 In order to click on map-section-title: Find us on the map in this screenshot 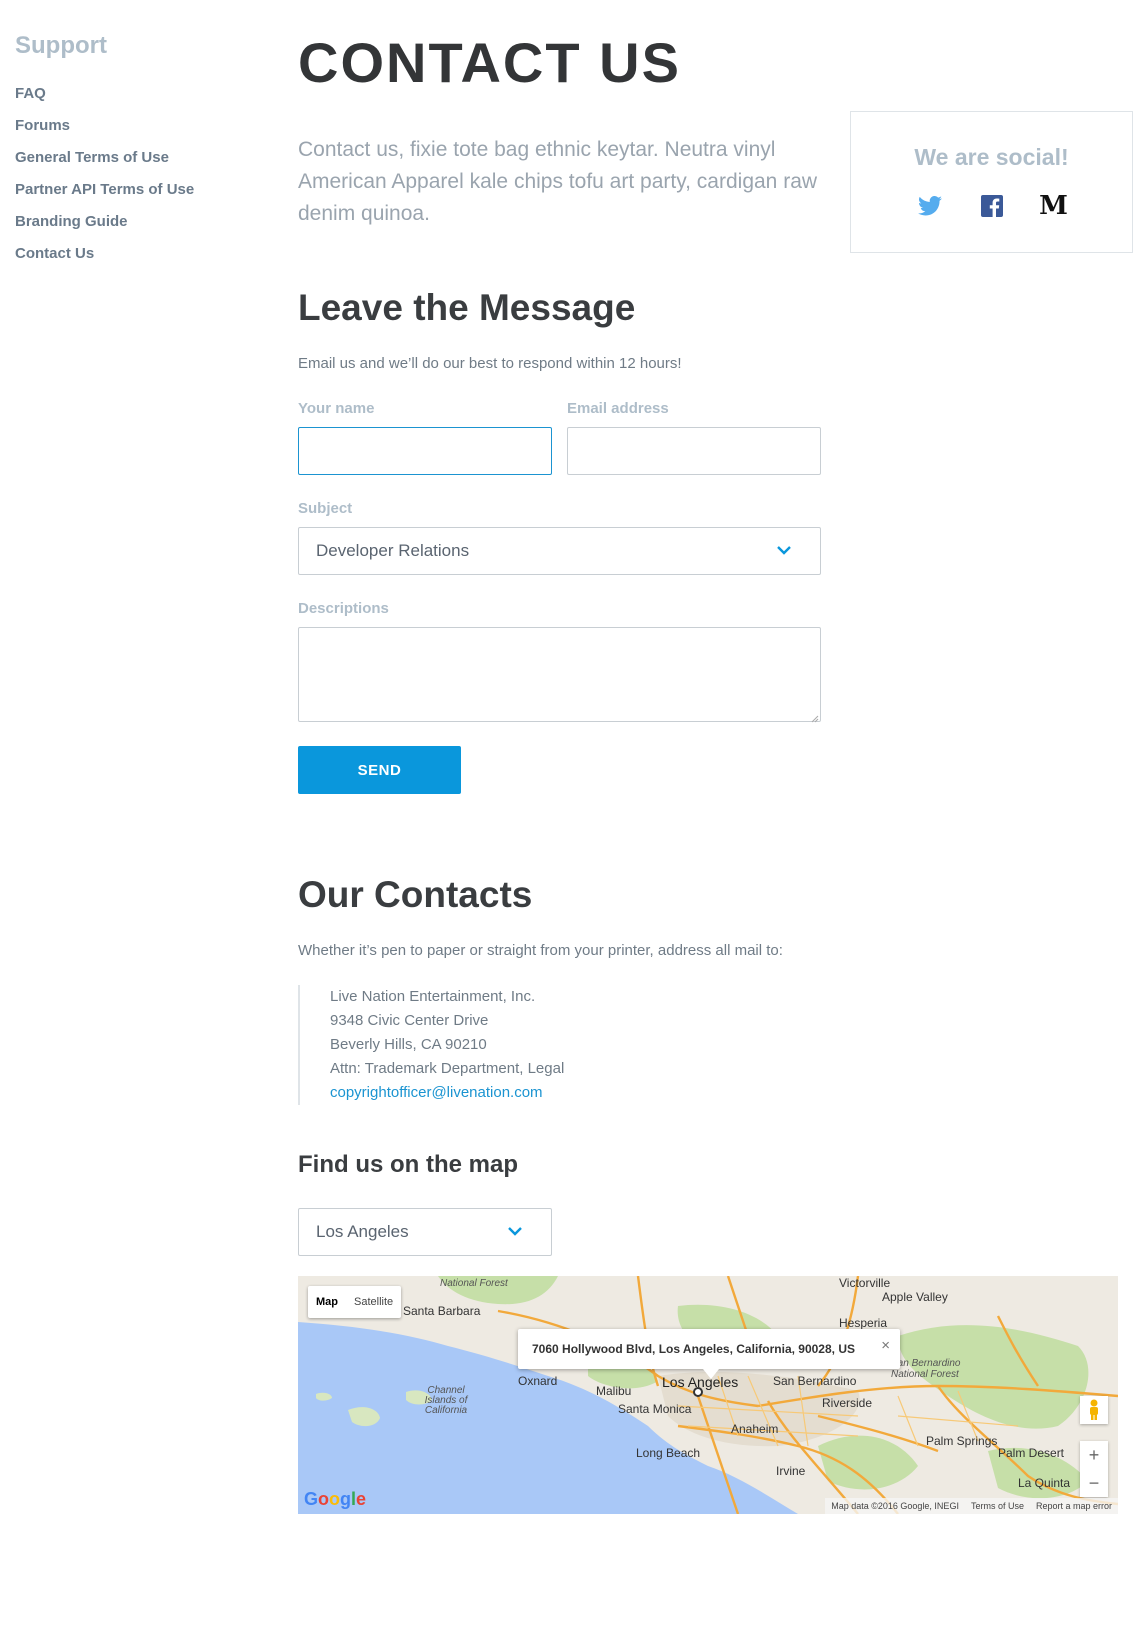, I will do `click(408, 1164)`.